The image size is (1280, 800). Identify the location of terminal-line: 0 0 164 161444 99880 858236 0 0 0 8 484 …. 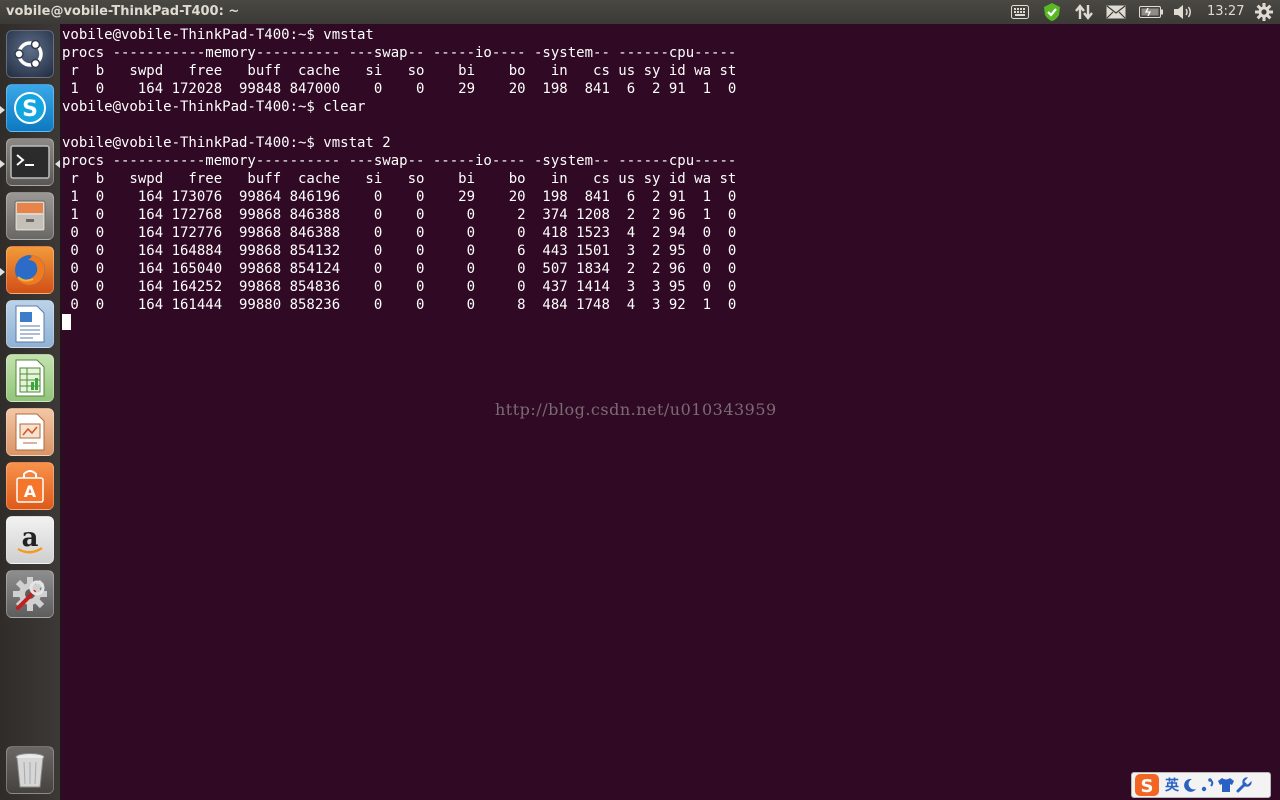
(399, 305).